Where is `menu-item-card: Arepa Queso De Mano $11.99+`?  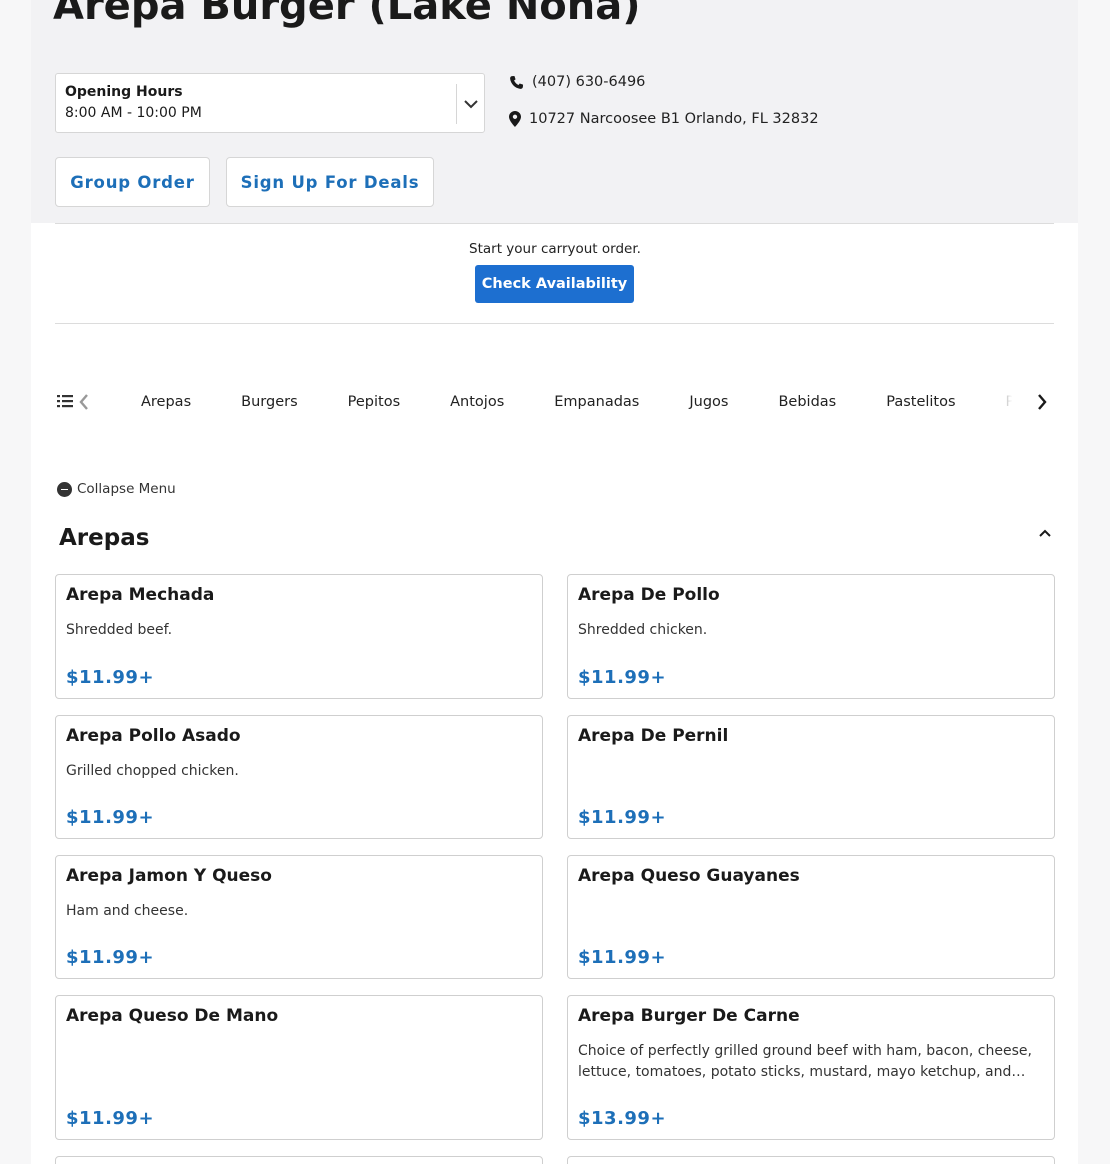
menu-item-card: Arepa Queso De Mano $11.99+ is located at coordinates (299, 1067).